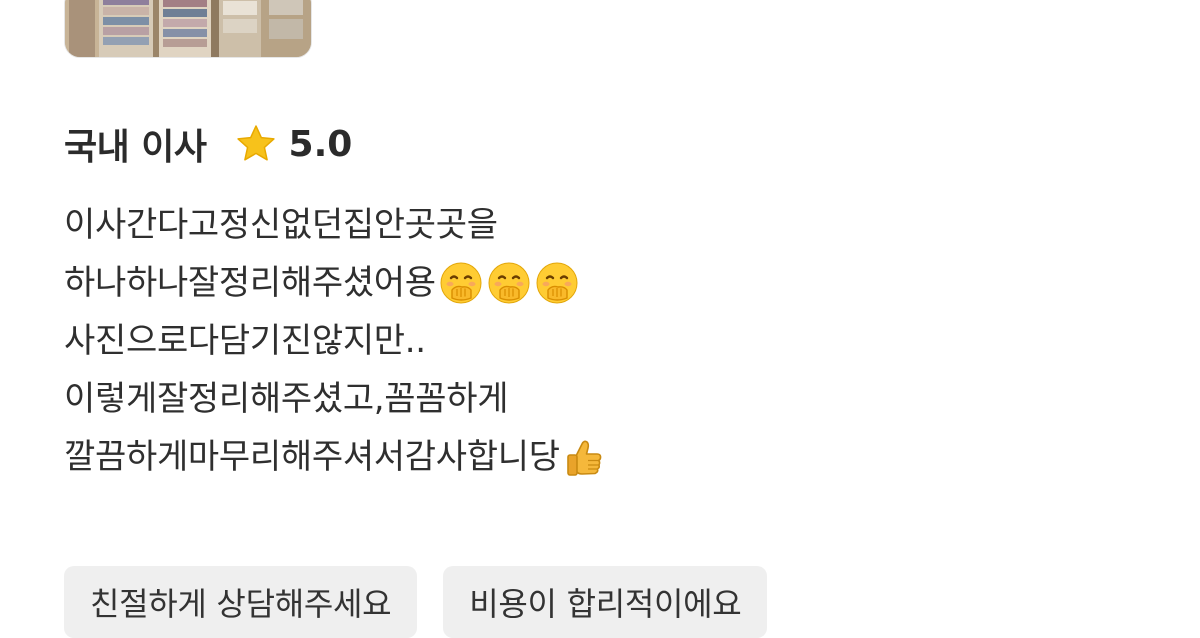 This screenshot has width=1200, height=638. I want to click on review-line-text: 이렇게잘정리해주셨고,꼼꼼하게, so click(286, 399).